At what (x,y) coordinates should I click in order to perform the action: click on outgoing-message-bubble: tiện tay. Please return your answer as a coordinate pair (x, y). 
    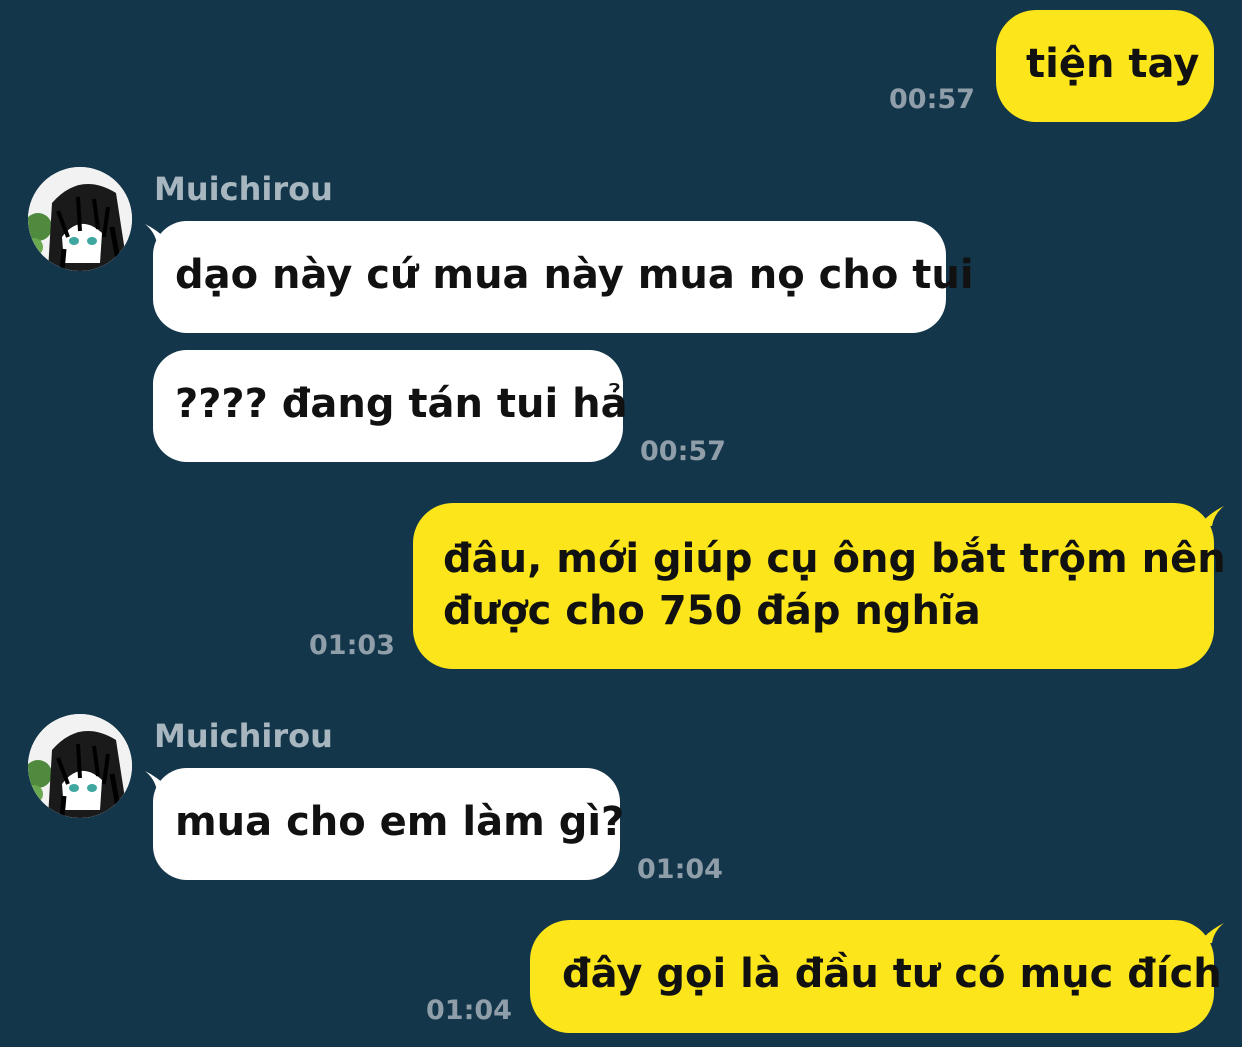
    Looking at the image, I should click on (1105, 66).